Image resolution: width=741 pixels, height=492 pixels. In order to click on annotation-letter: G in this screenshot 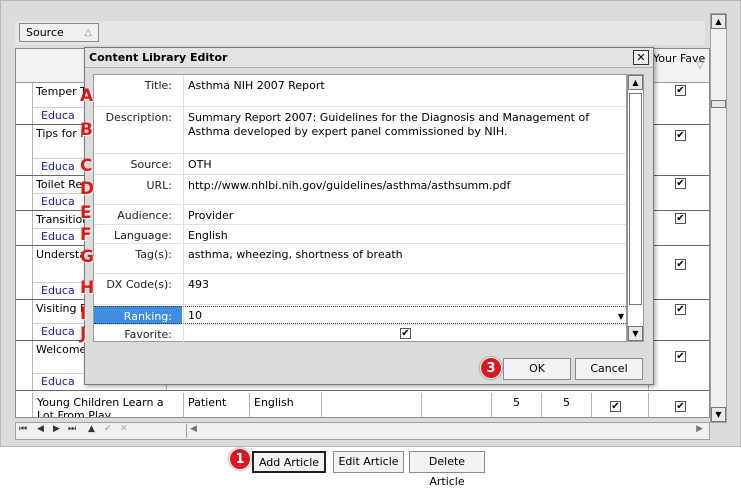, I will do `click(87, 257)`.